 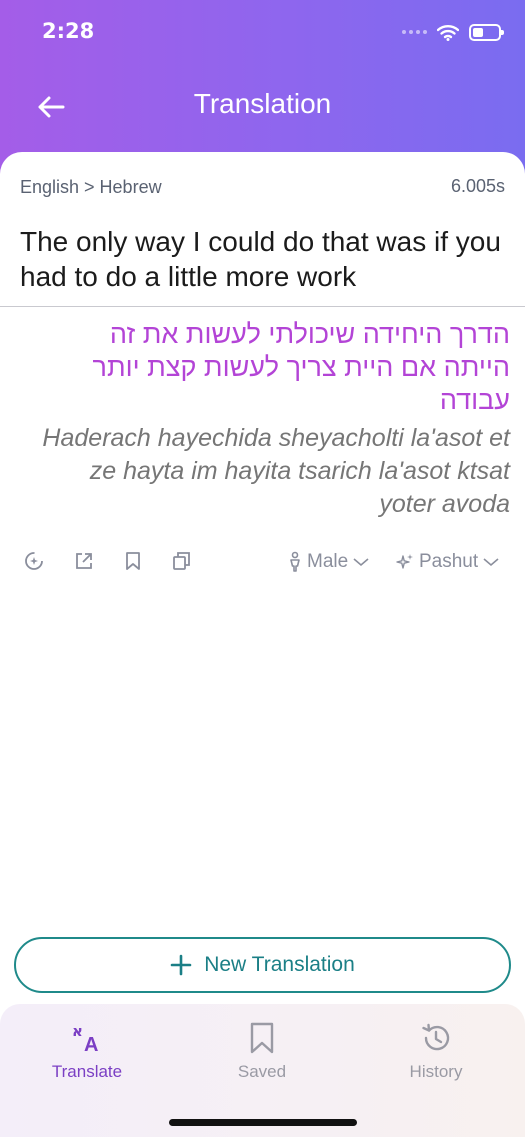 What do you see at coordinates (279, 964) in the screenshot?
I see `new-translation-label: New Translation` at bounding box center [279, 964].